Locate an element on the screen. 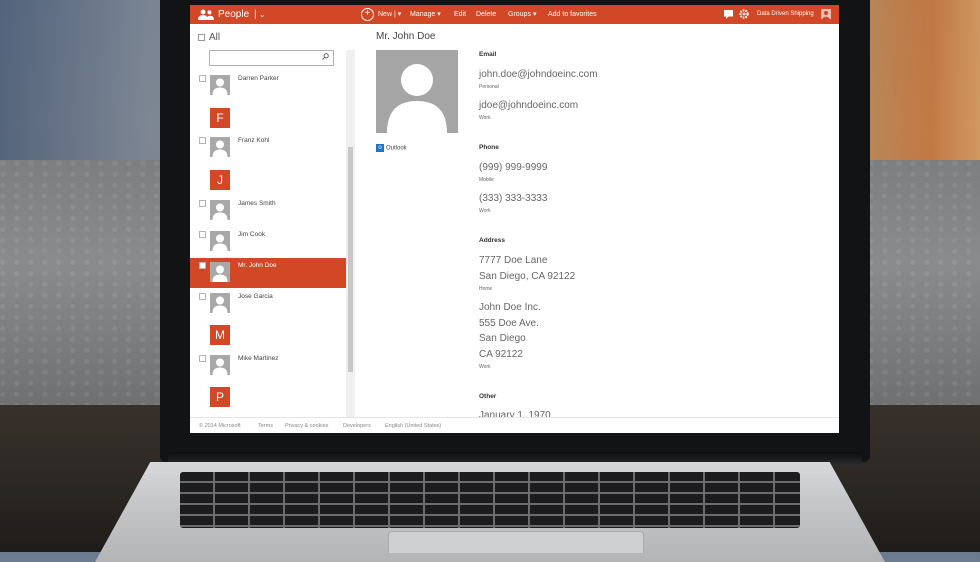  add-to-favorites-button: Add to favorites is located at coordinates (572, 14).